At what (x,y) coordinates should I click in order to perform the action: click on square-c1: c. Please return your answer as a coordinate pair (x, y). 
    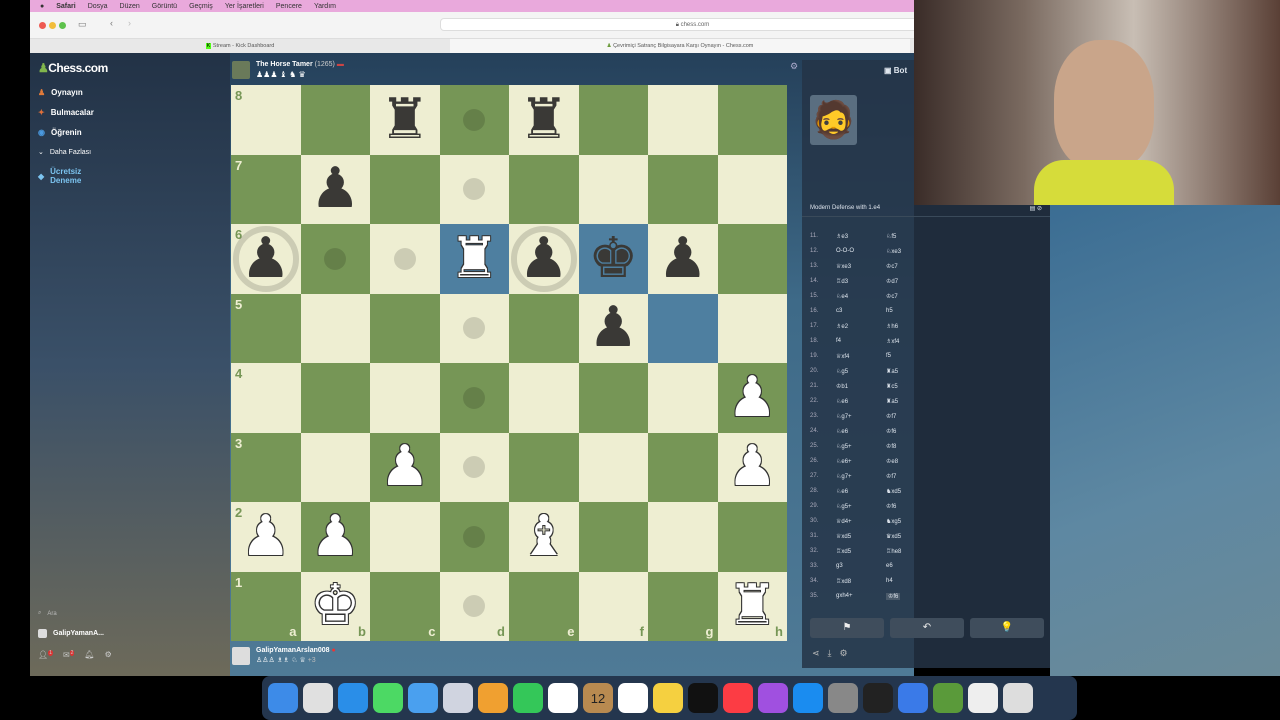
    Looking at the image, I should click on (405, 606).